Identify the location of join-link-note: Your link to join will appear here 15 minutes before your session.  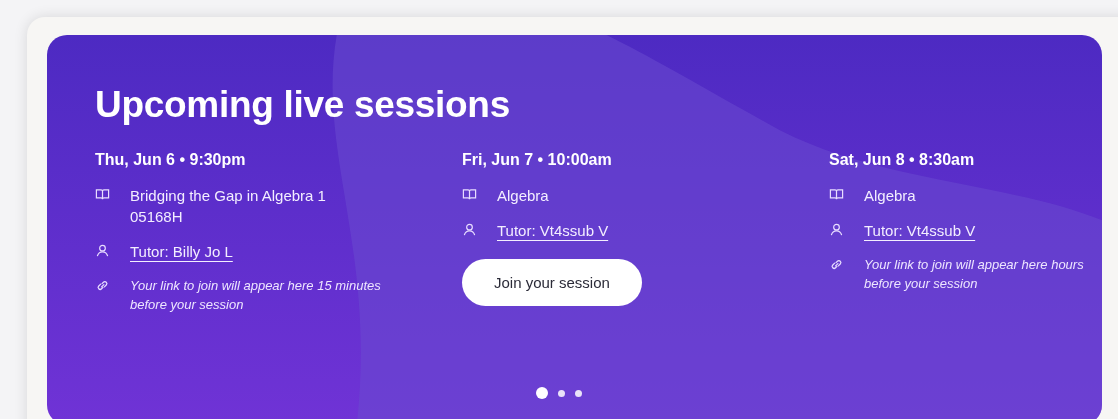
(256, 295).